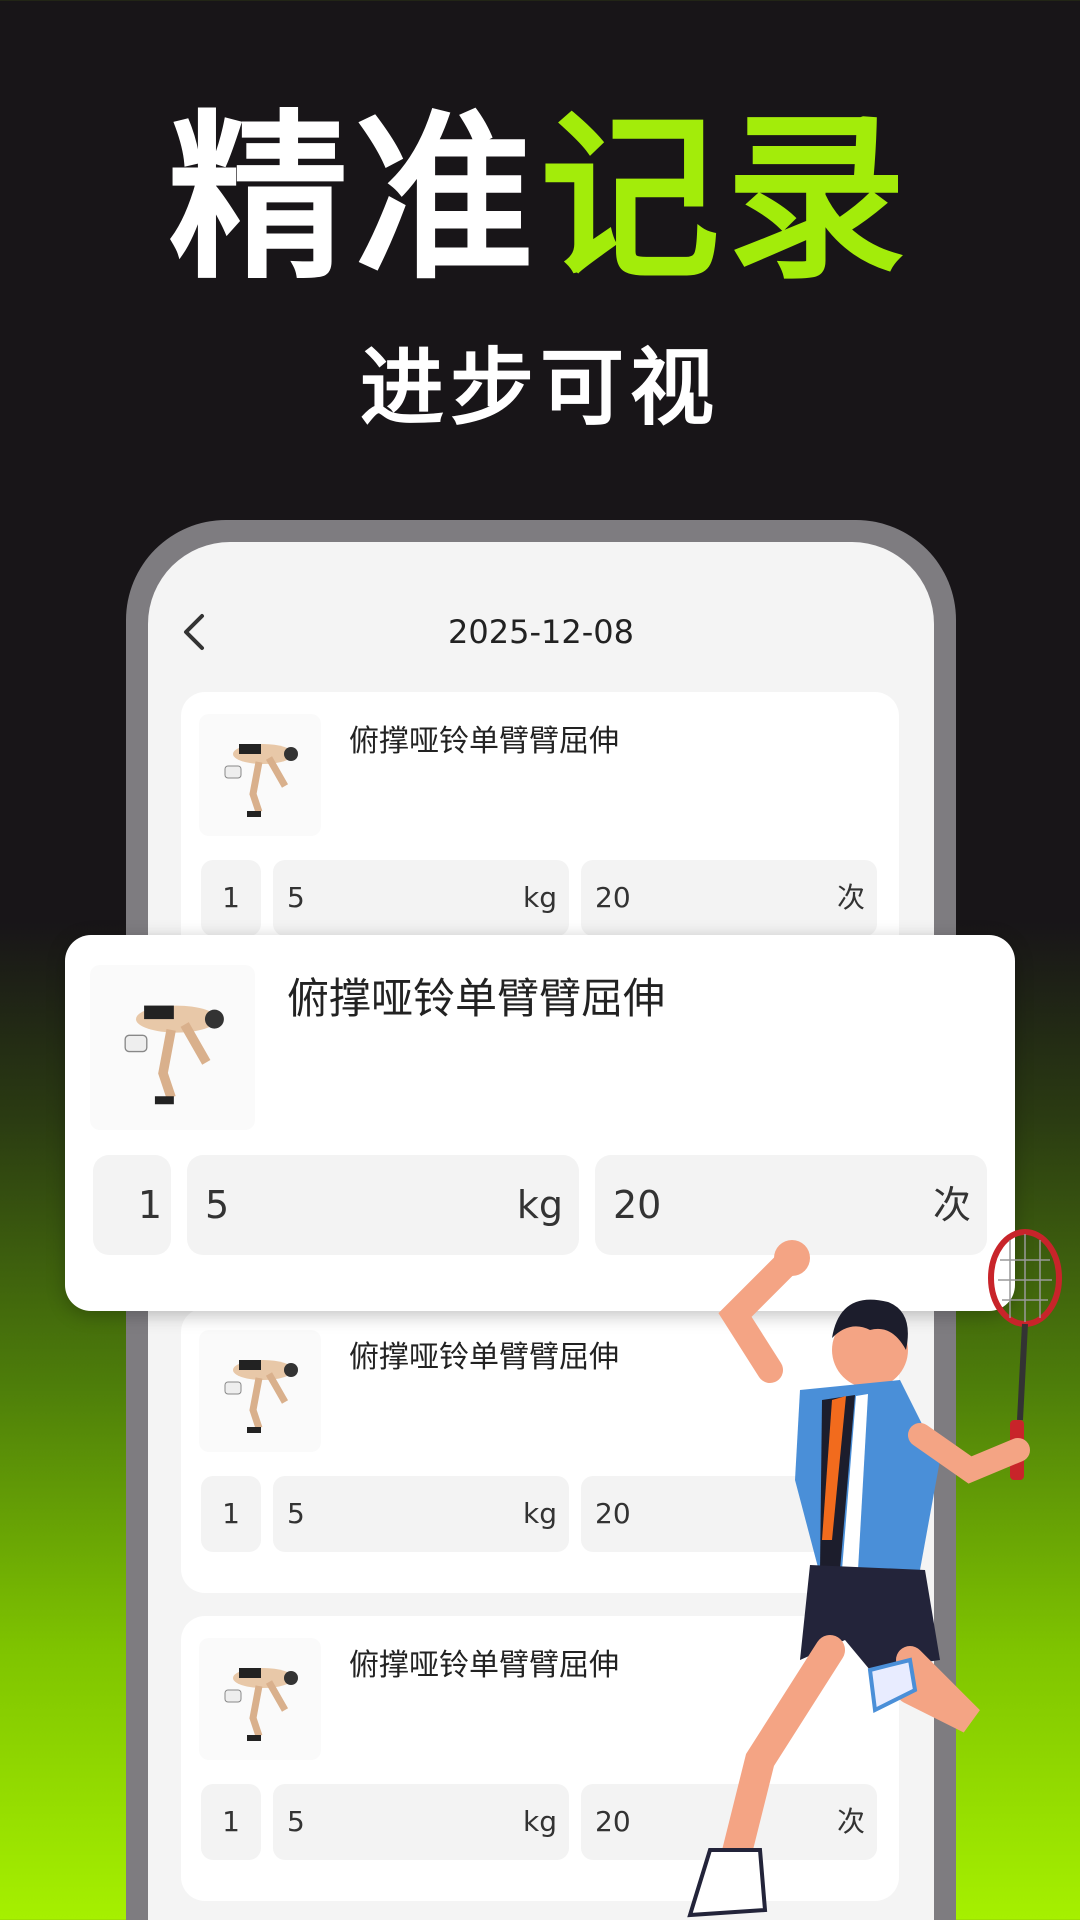 The height and width of the screenshot is (1920, 1080). What do you see at coordinates (353, 199) in the screenshot?
I see `headline-part-1: 精准` at bounding box center [353, 199].